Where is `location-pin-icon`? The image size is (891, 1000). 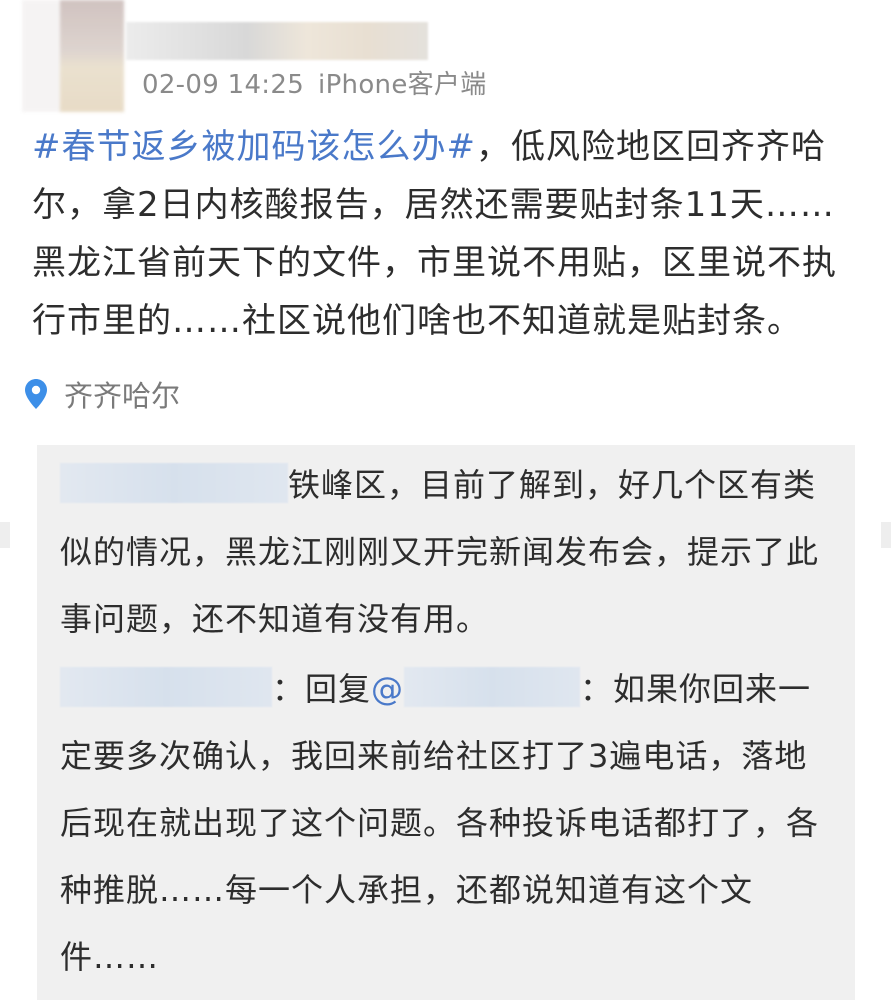 location-pin-icon is located at coordinates (36, 394).